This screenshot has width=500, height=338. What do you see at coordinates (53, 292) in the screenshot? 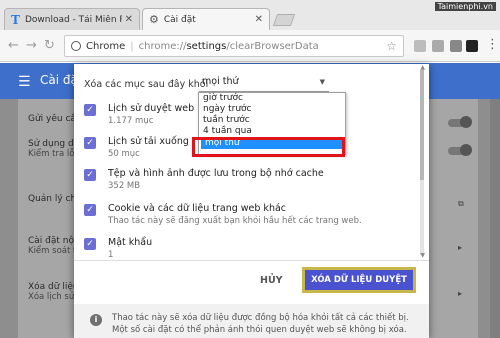
I see `settings-row: Xóa dữ liệu Xóa lịch sử` at bounding box center [53, 292].